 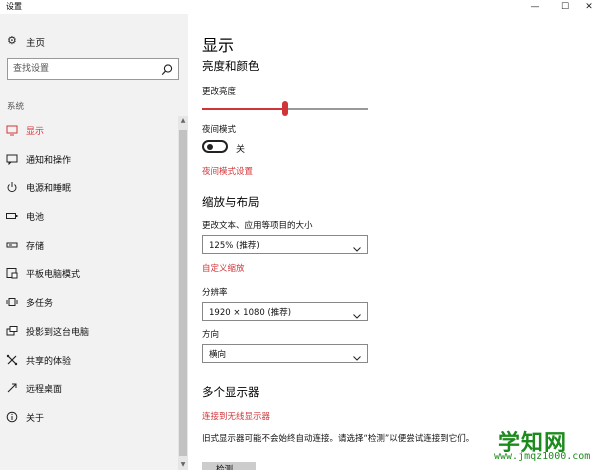 What do you see at coordinates (211, 335) in the screenshot?
I see `orientation-label: 方向` at bounding box center [211, 335].